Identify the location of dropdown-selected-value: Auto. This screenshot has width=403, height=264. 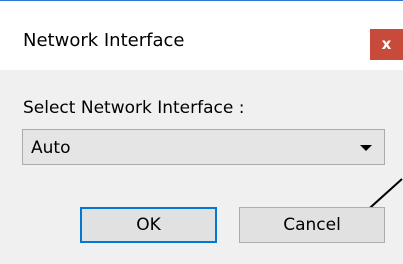
(51, 148).